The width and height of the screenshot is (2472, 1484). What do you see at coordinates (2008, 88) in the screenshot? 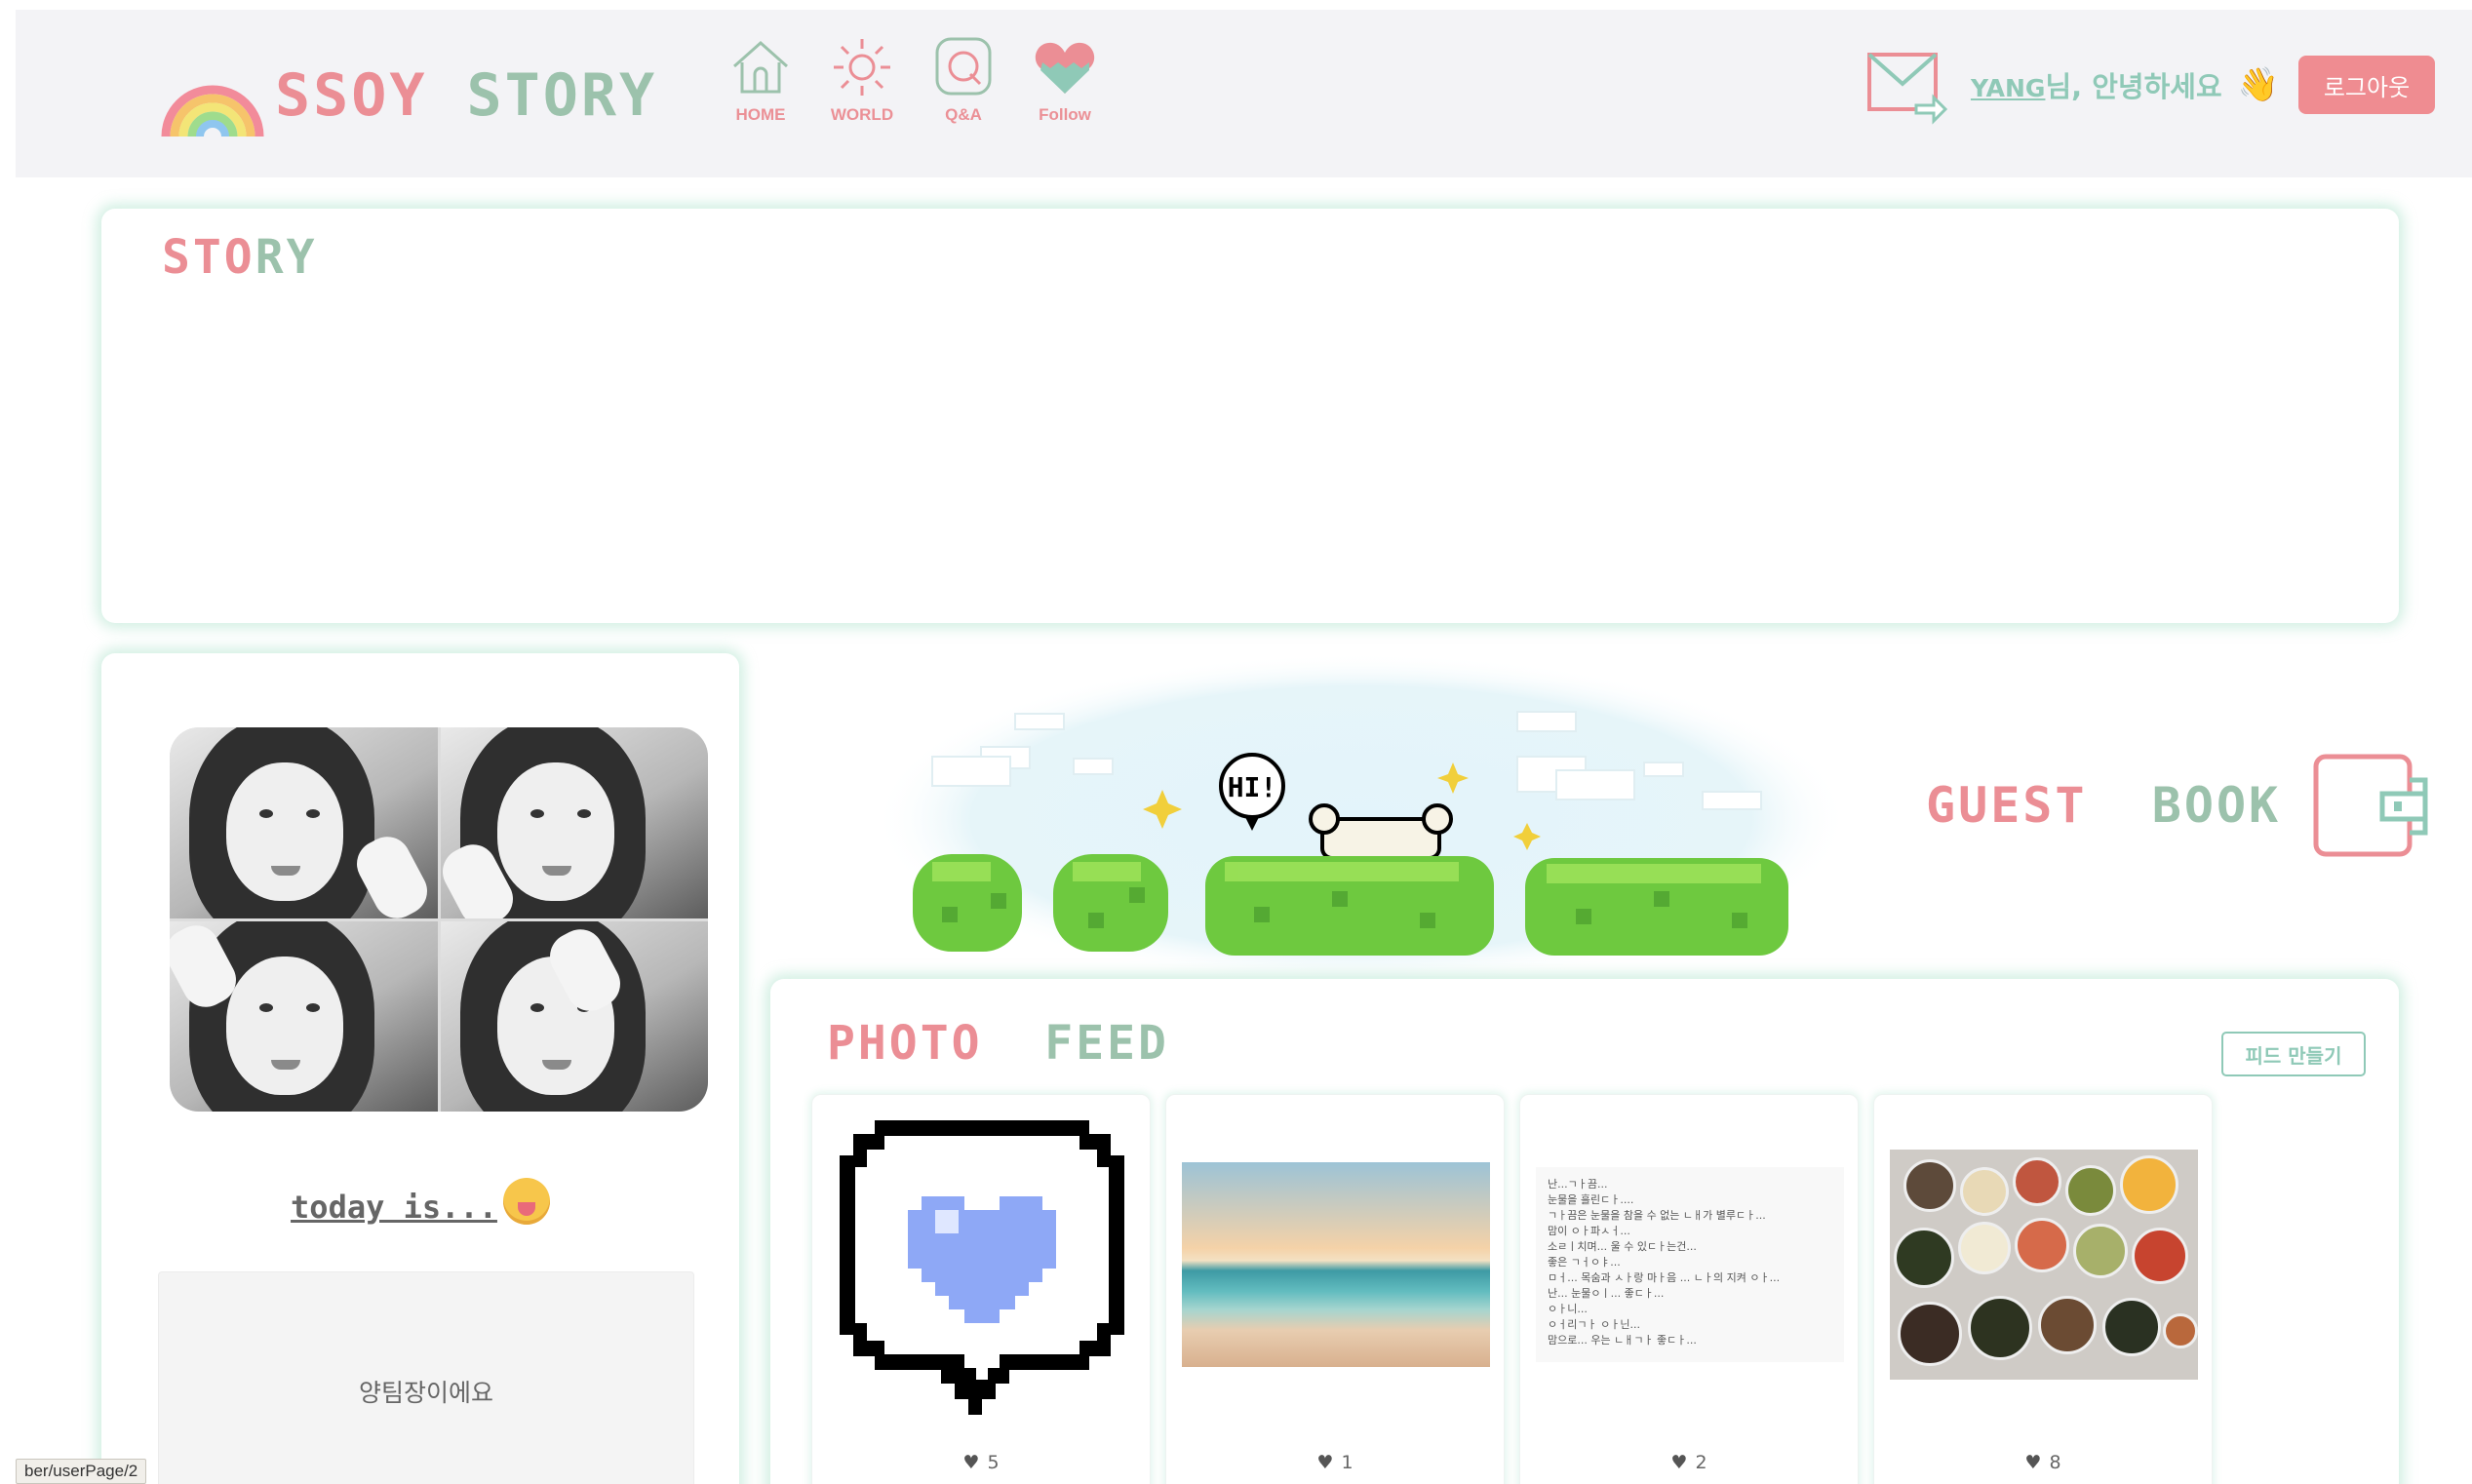
I see `username-link: YANG` at bounding box center [2008, 88].